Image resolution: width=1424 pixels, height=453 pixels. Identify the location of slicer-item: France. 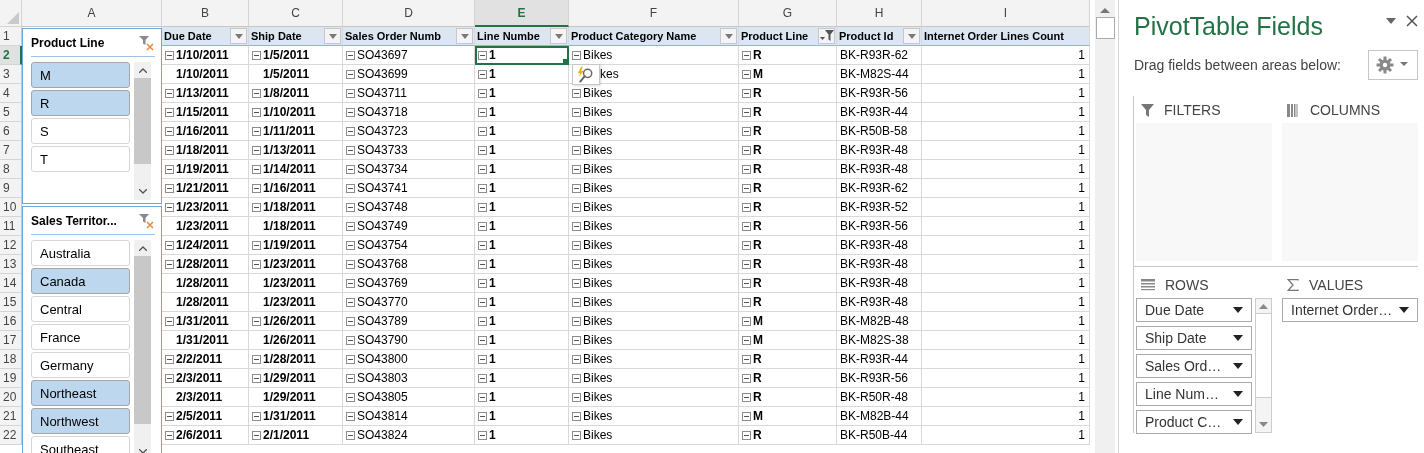
(80, 337).